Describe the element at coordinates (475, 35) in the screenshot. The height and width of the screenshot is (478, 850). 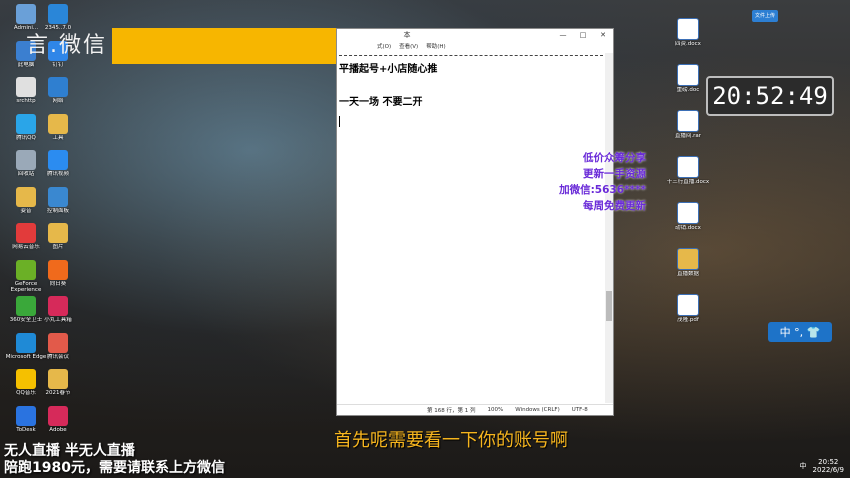
I see `notepad-titlebar: 本 — □ ✕` at that location.